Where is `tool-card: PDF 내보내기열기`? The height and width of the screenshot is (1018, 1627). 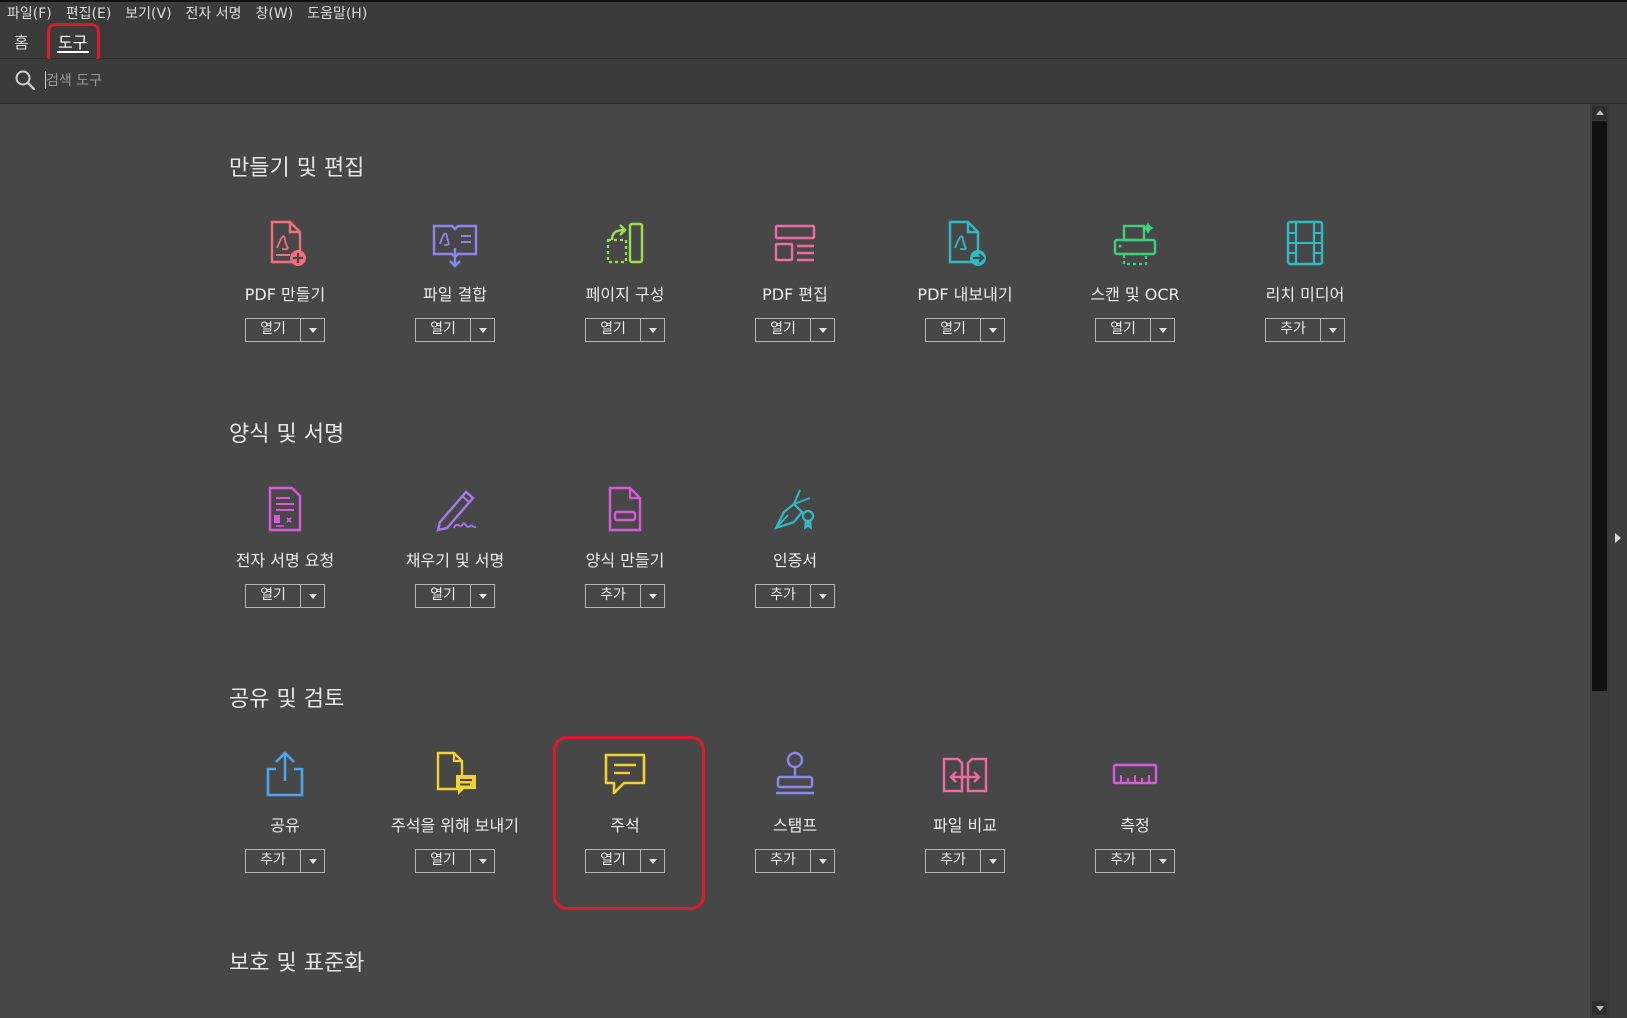
tool-card: PDF 내보내기열기 is located at coordinates (965, 293).